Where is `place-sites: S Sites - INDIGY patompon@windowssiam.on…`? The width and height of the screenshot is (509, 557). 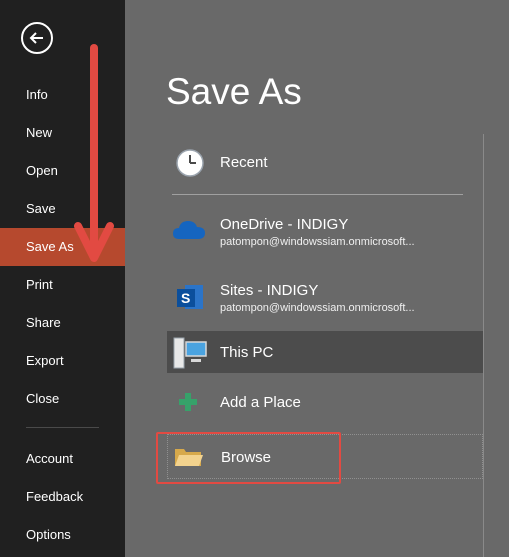 place-sites: S Sites - INDIGY patompon@windowssiam.on… is located at coordinates (325, 301).